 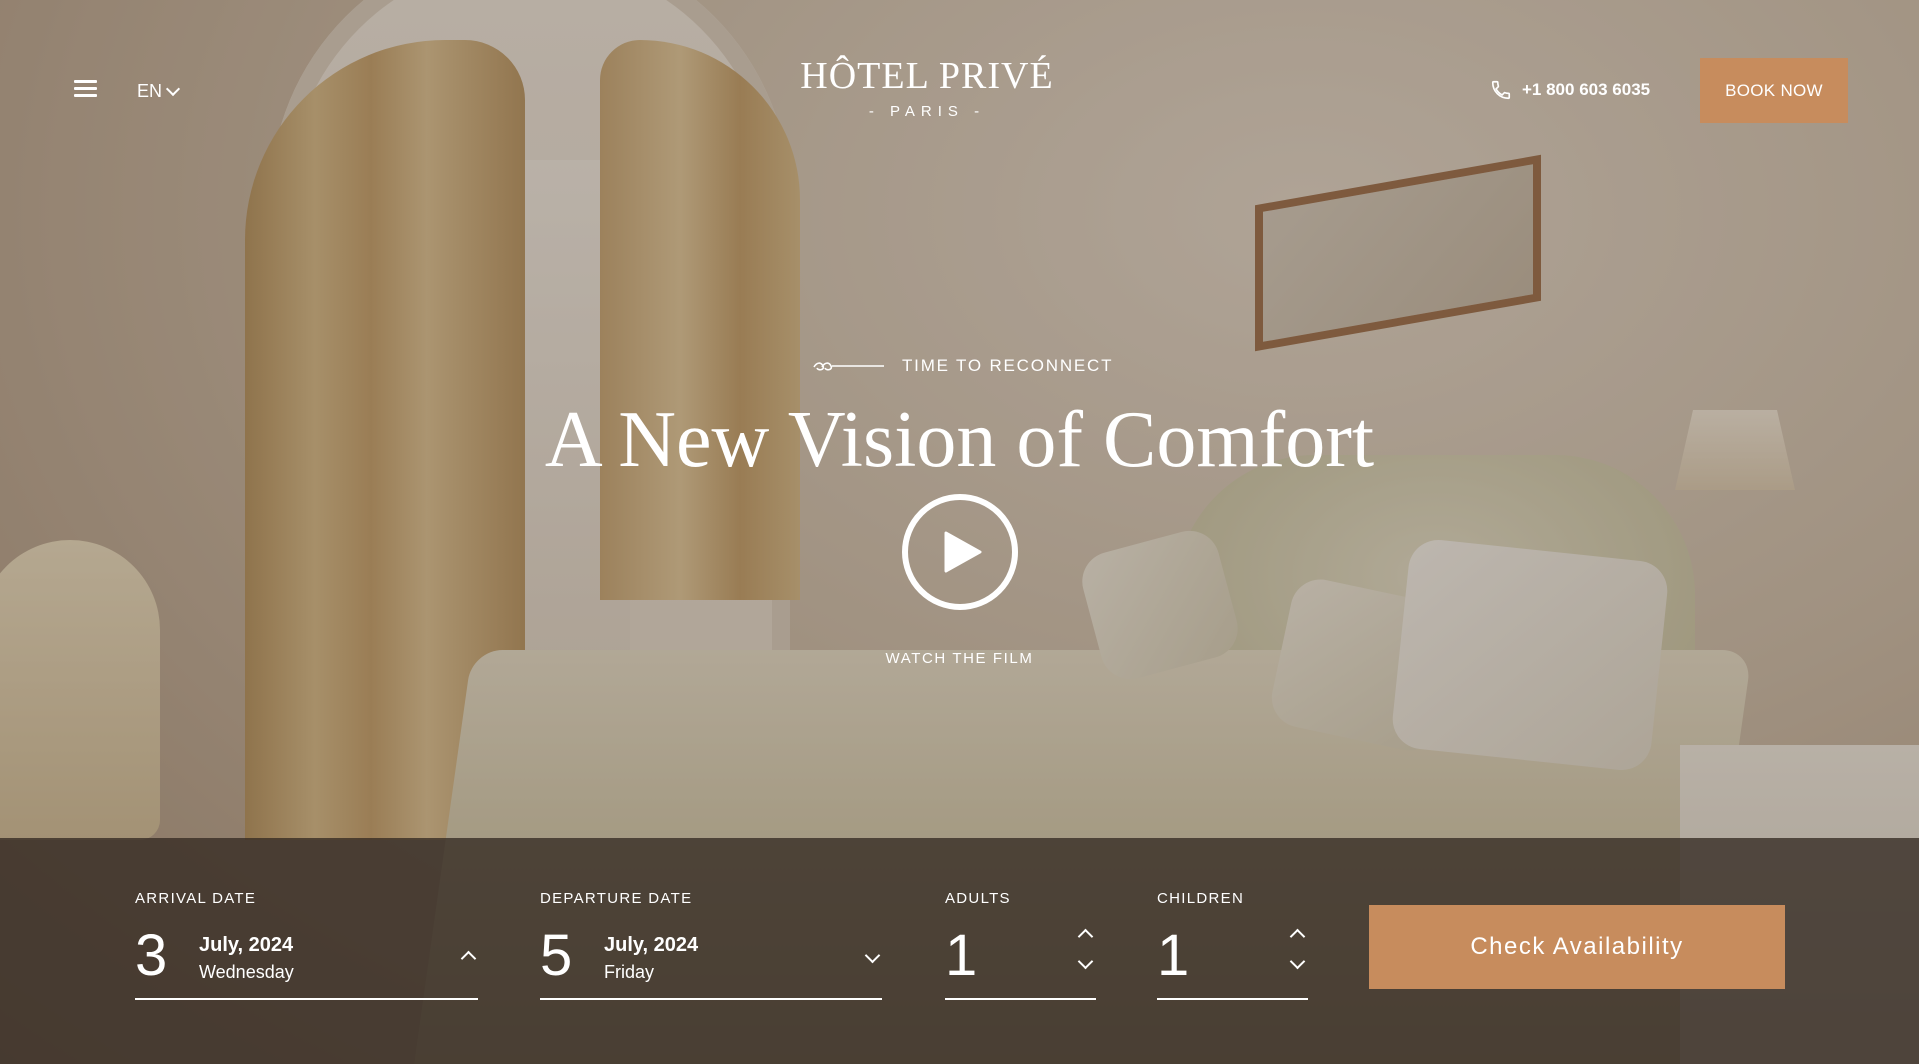 I want to click on arrival-month: July, 2024, so click(x=246, y=945).